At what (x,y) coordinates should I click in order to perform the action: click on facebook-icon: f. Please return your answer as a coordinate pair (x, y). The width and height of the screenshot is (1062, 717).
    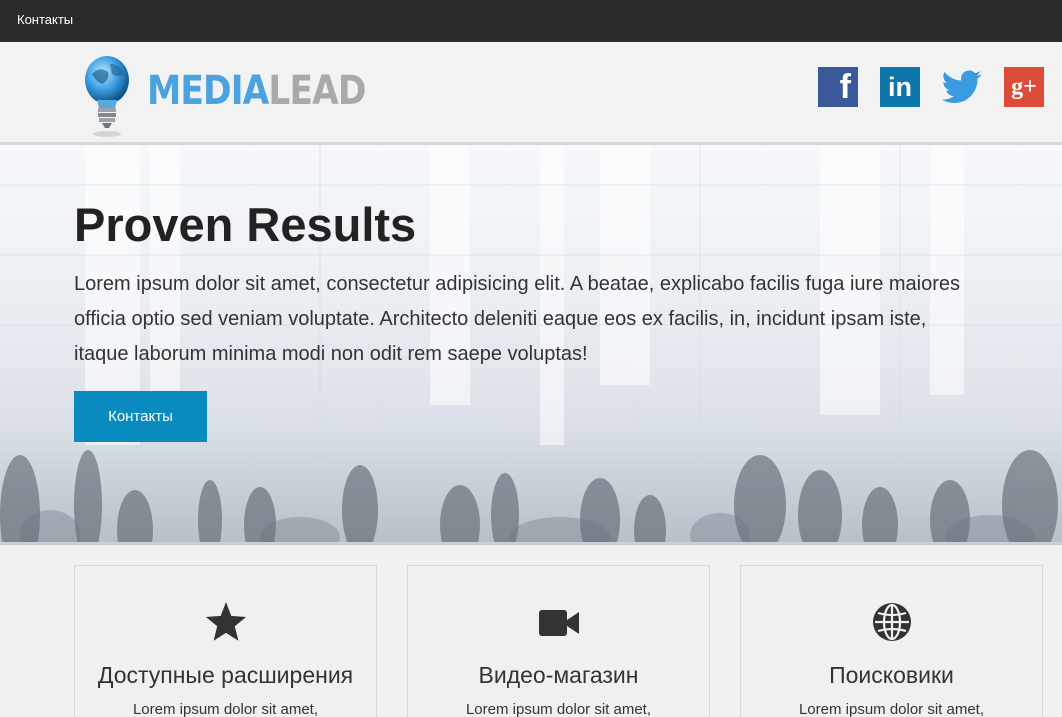
    Looking at the image, I should click on (838, 87).